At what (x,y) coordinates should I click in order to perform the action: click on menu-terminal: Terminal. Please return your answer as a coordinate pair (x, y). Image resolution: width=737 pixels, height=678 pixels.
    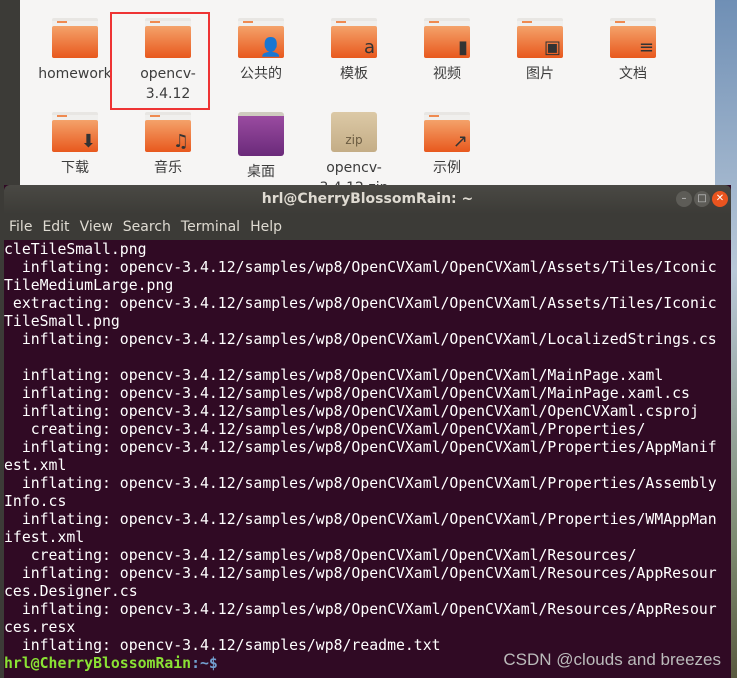
    Looking at the image, I should click on (210, 227).